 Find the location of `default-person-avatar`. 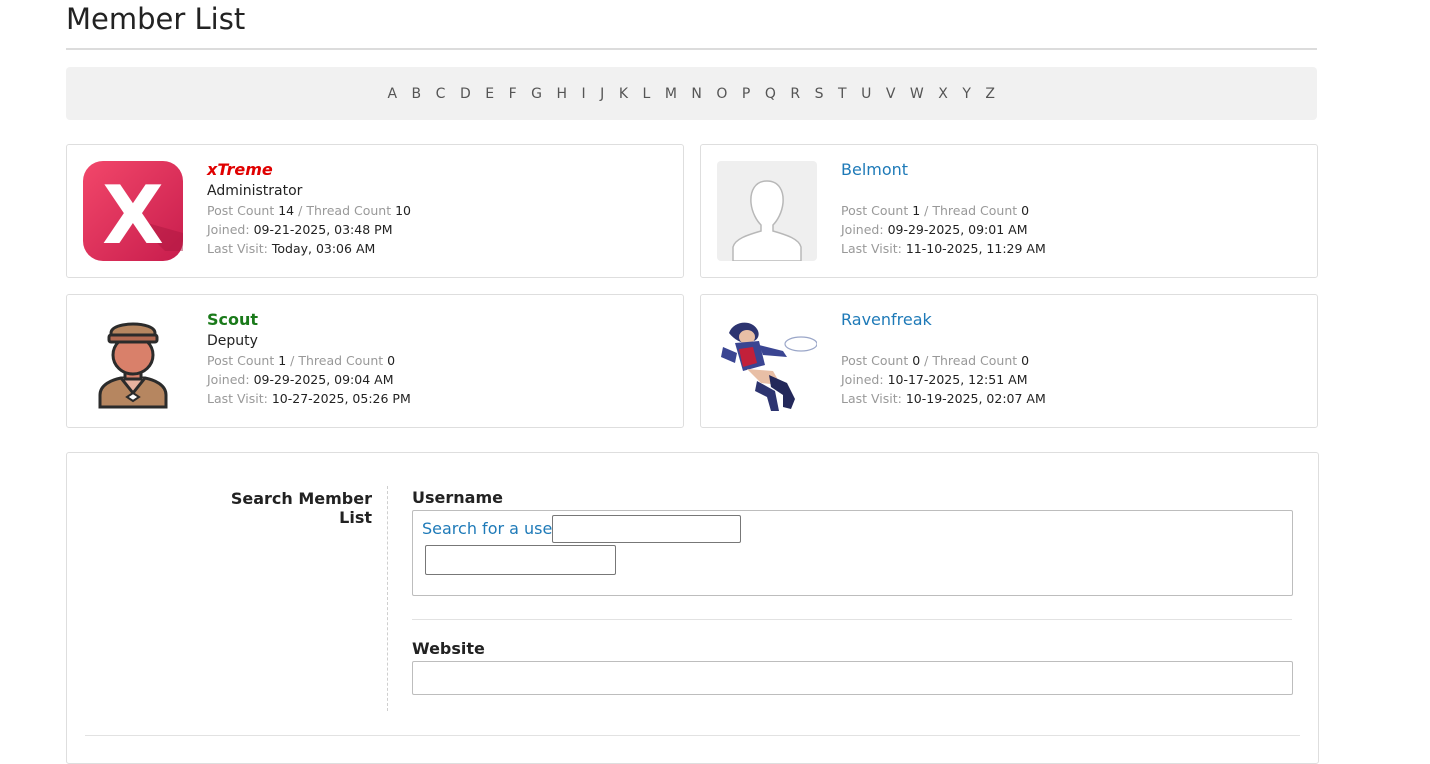

default-person-avatar is located at coordinates (767, 211).